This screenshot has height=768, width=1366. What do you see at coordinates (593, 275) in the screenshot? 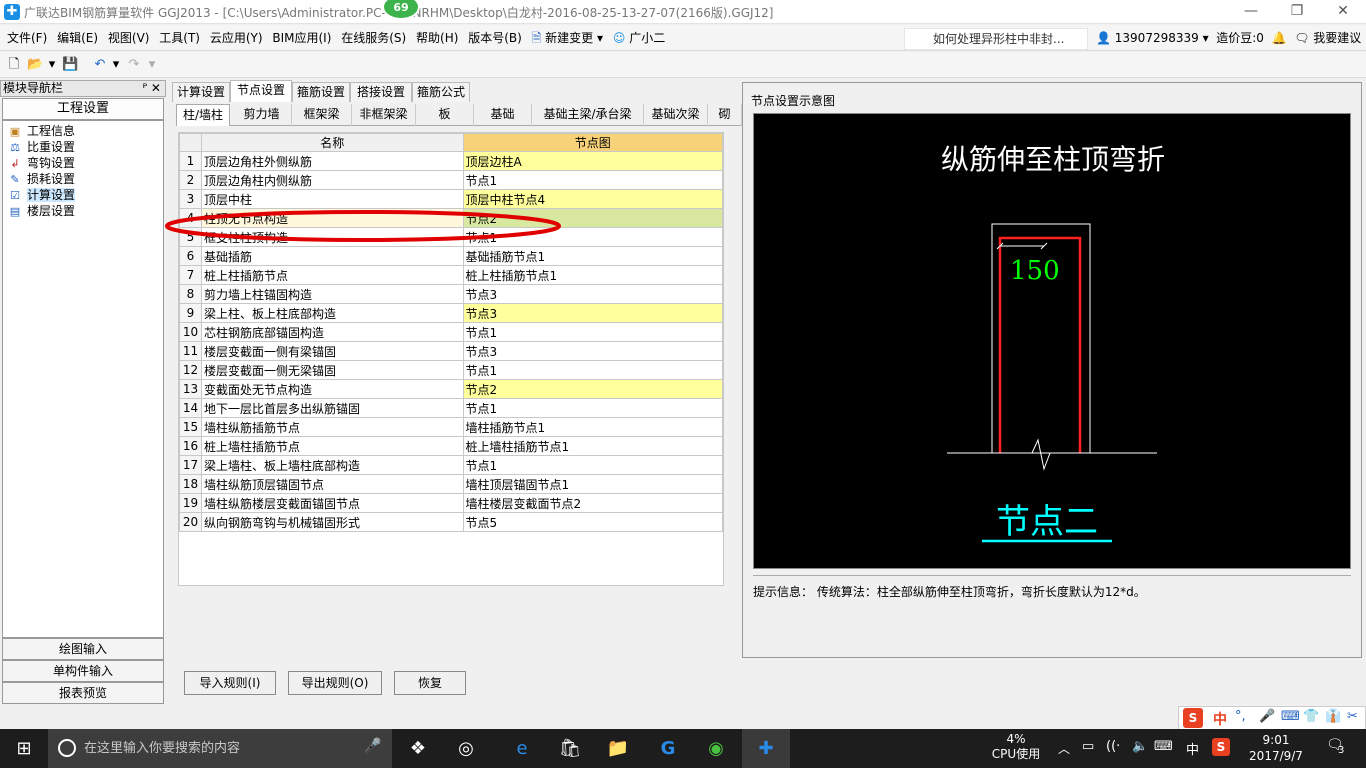
I see `row-node-cell: 桩上柱插筋节点1` at bounding box center [593, 275].